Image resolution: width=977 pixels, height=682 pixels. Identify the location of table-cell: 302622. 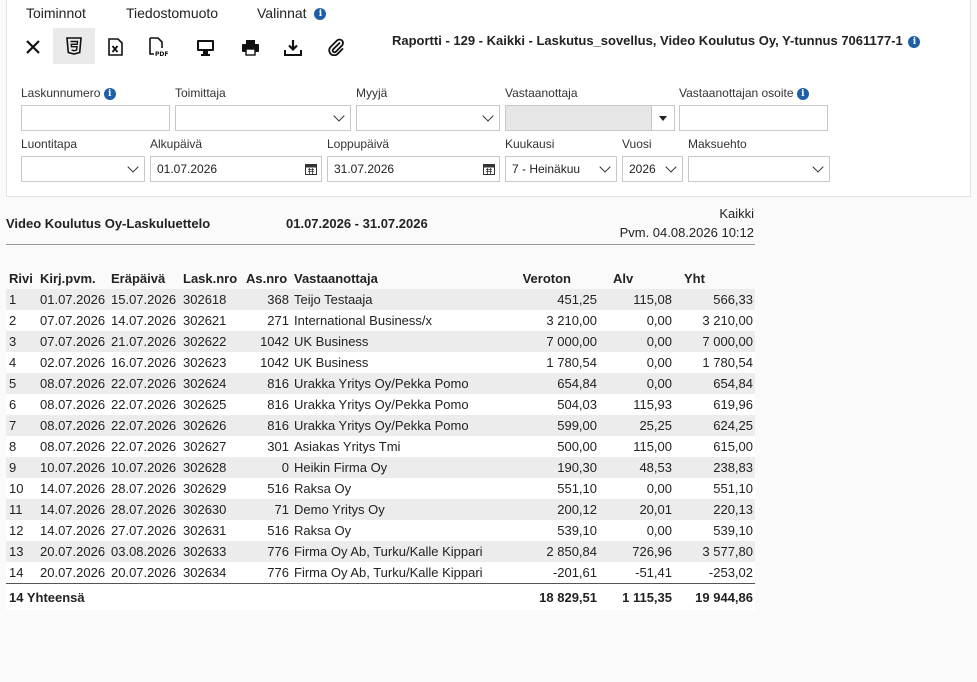
(211, 341).